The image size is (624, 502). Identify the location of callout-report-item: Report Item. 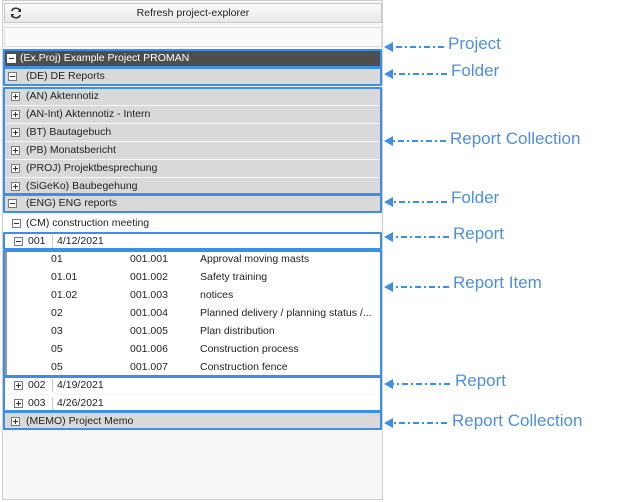
(497, 282).